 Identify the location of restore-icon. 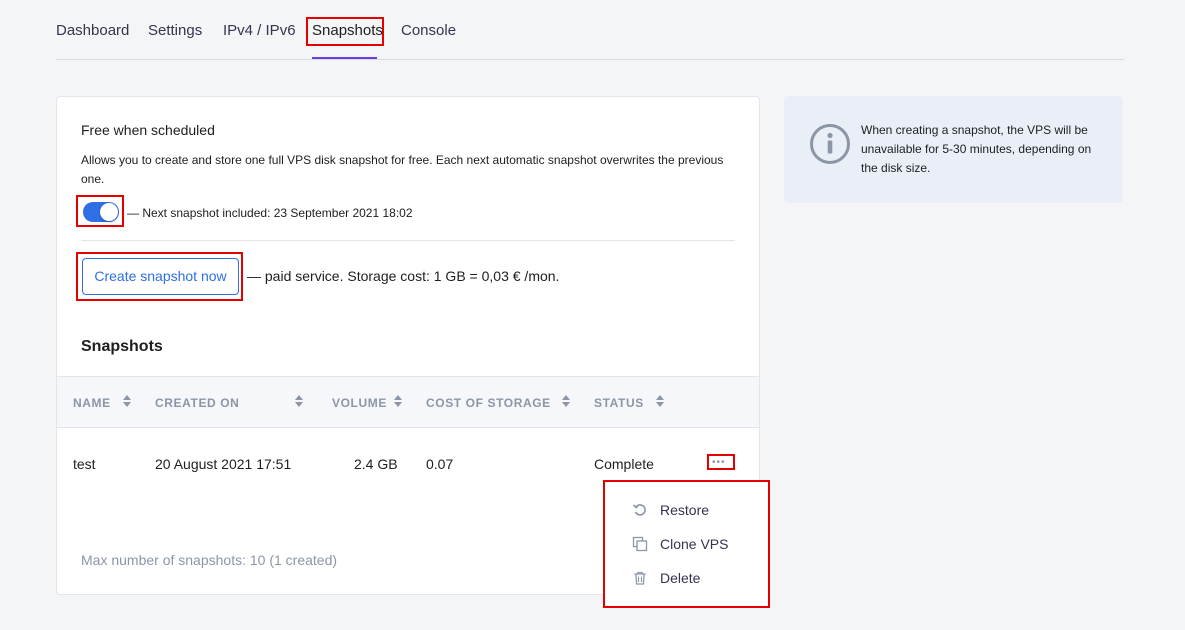
(640, 510).